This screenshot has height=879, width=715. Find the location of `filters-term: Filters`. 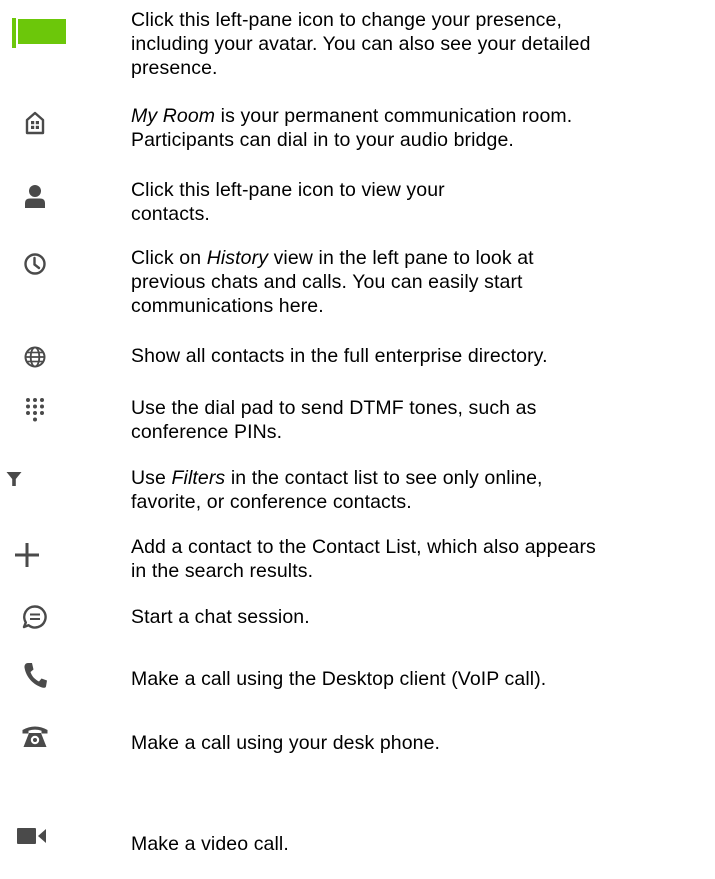

filters-term: Filters is located at coordinates (198, 478).